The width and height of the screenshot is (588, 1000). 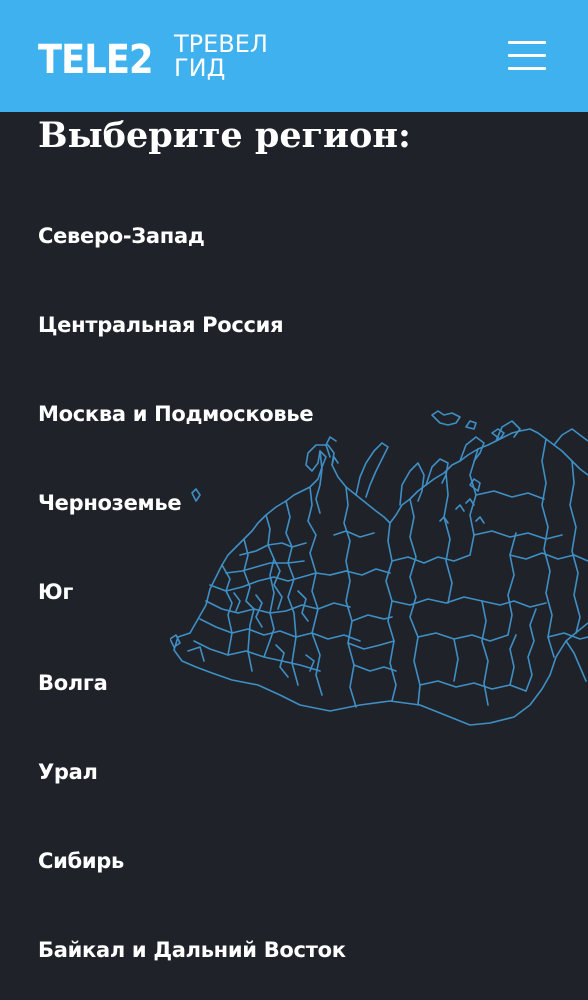 I want to click on region-item-ural: Урал, so click(x=68, y=772).